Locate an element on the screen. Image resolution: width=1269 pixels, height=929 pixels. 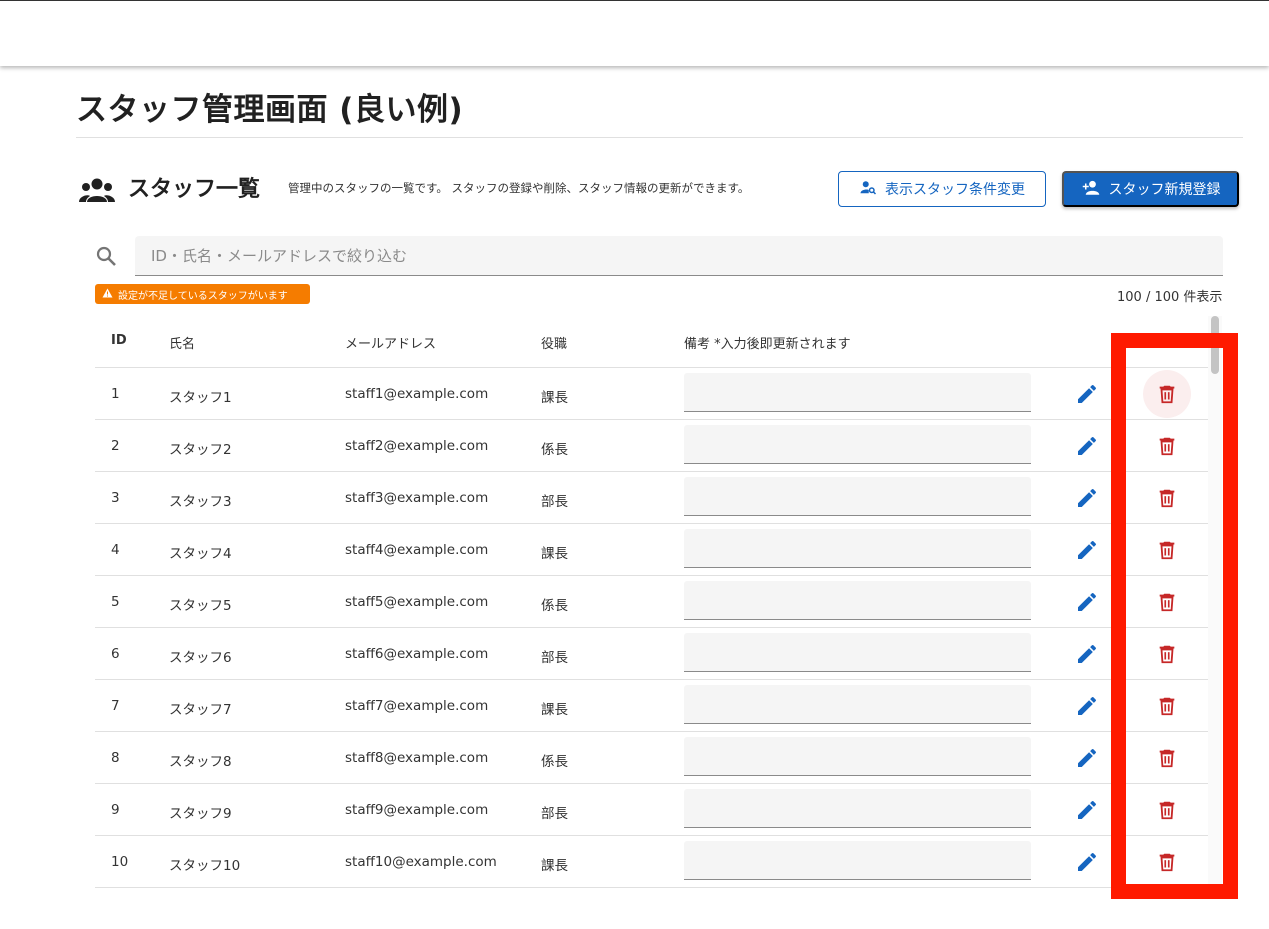
add-staff-button: スタッフ新規登録 is located at coordinates (1150, 189).